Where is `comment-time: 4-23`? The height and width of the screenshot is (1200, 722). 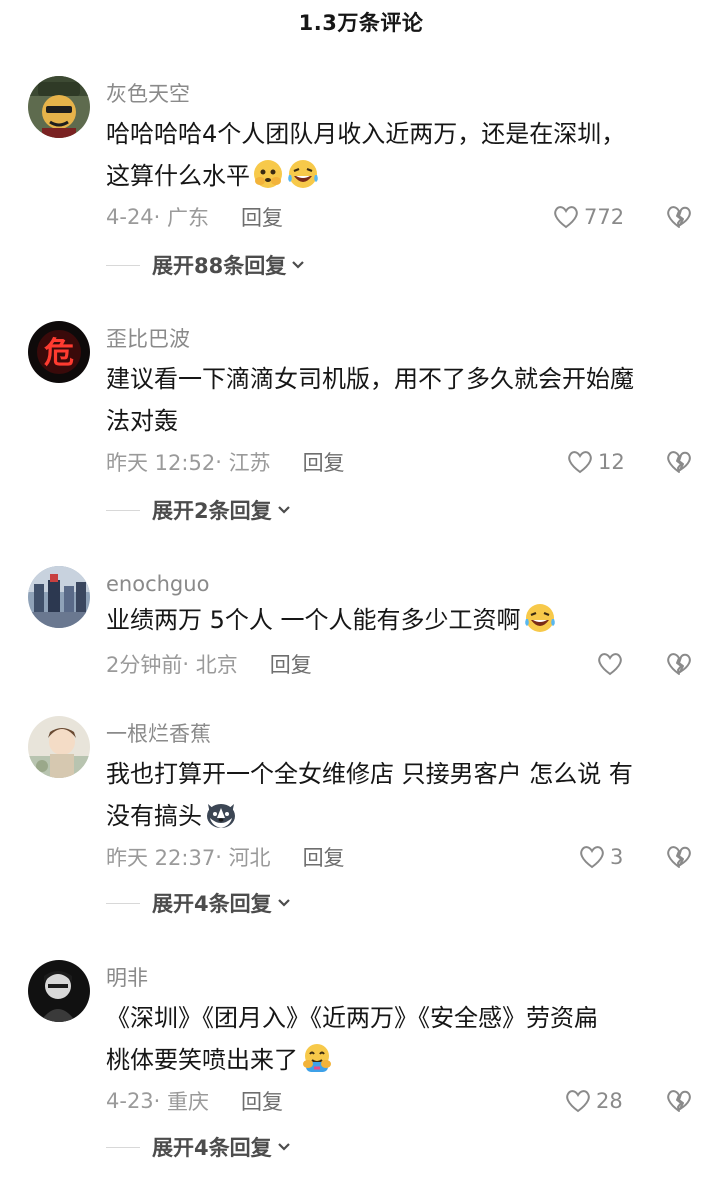 comment-time: 4-23 is located at coordinates (130, 1101).